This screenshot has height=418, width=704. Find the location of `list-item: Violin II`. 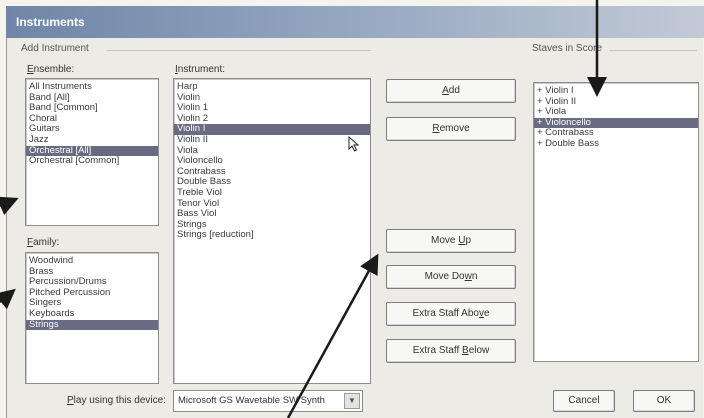

list-item: Violin II is located at coordinates (272, 140).